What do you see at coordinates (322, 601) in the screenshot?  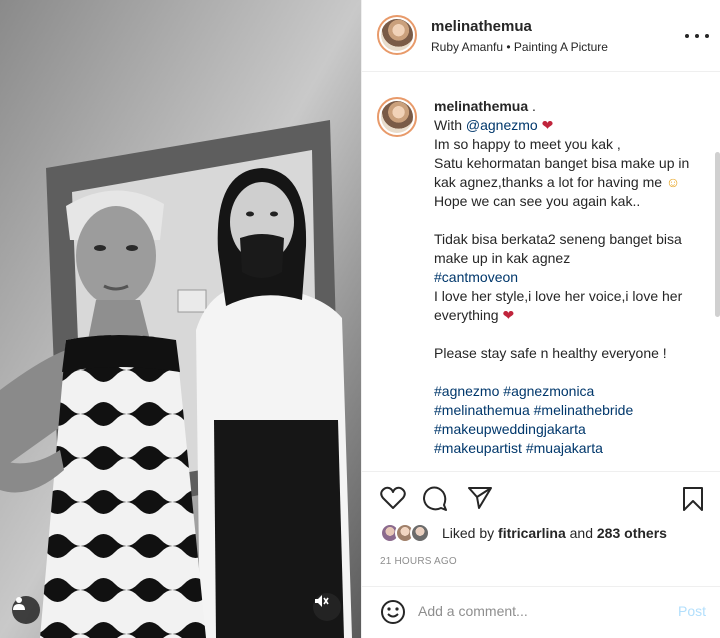 I see `speaker-muted-icon` at bounding box center [322, 601].